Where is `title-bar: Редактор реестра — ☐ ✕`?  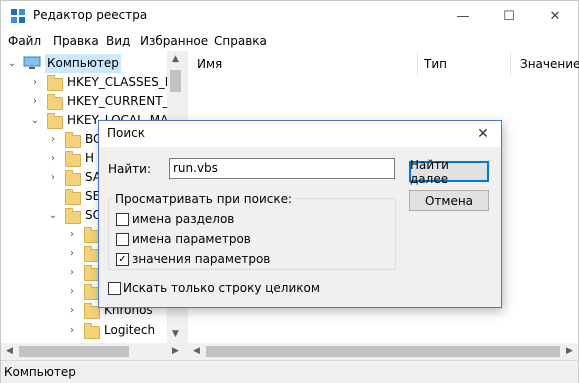
title-bar: Редактор реестра — ☐ ✕ is located at coordinates (289, 16).